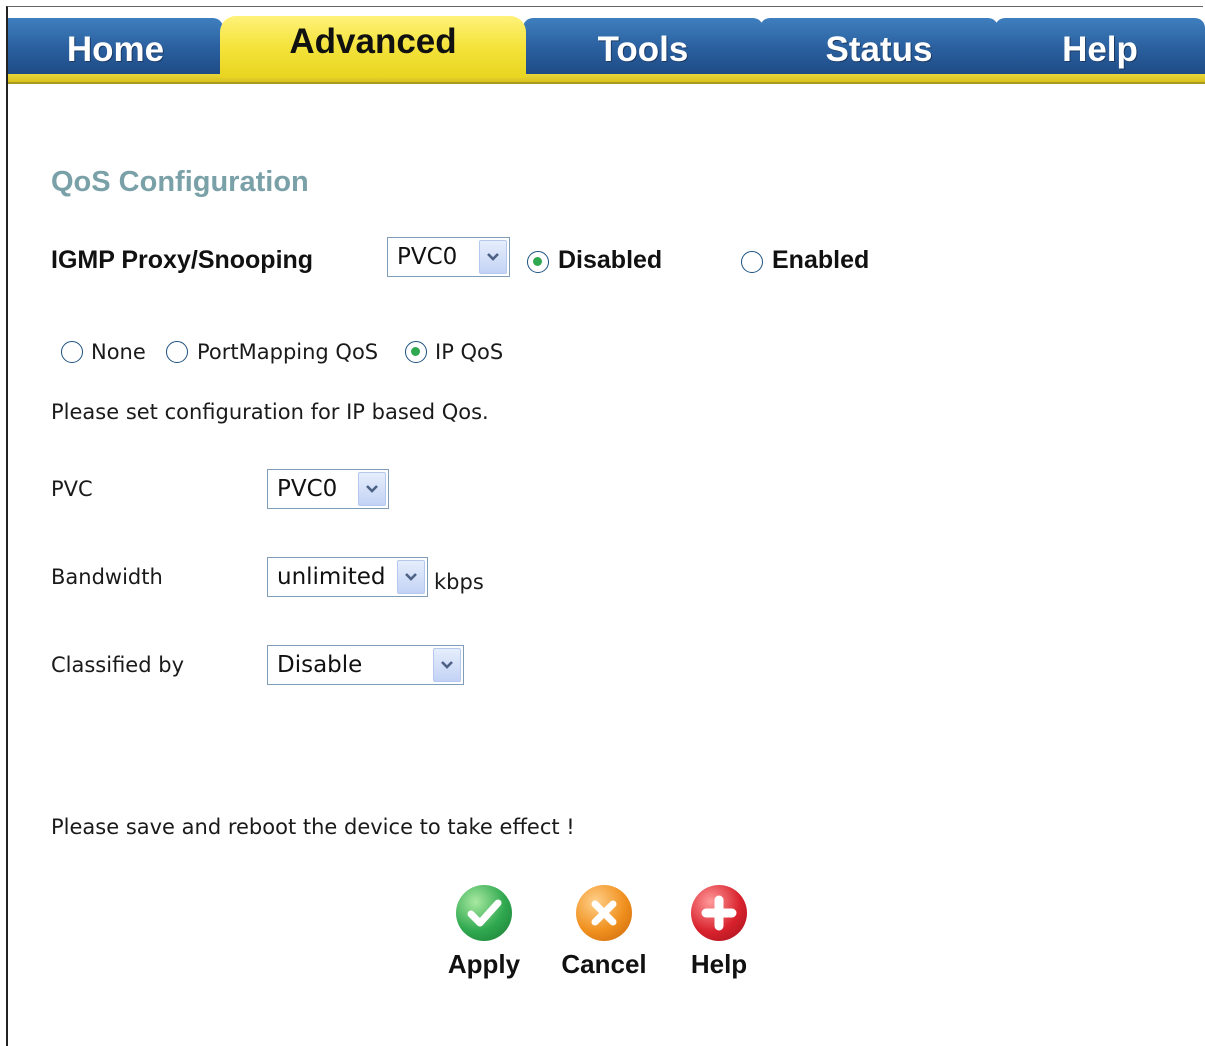 The image size is (1205, 1046). I want to click on igmp-pvc-select: PVC0, so click(448, 257).